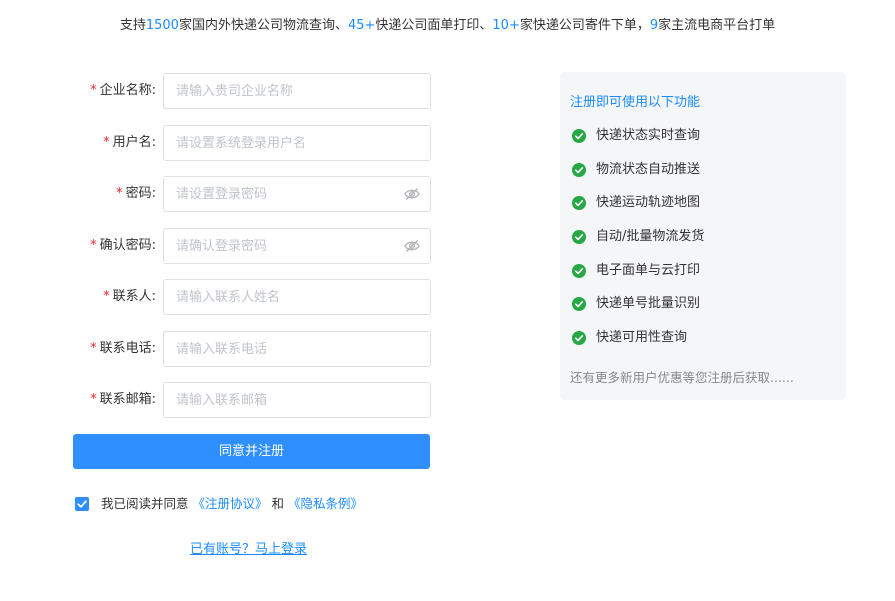 The height and width of the screenshot is (601, 895). I want to click on email-input, so click(280, 400).